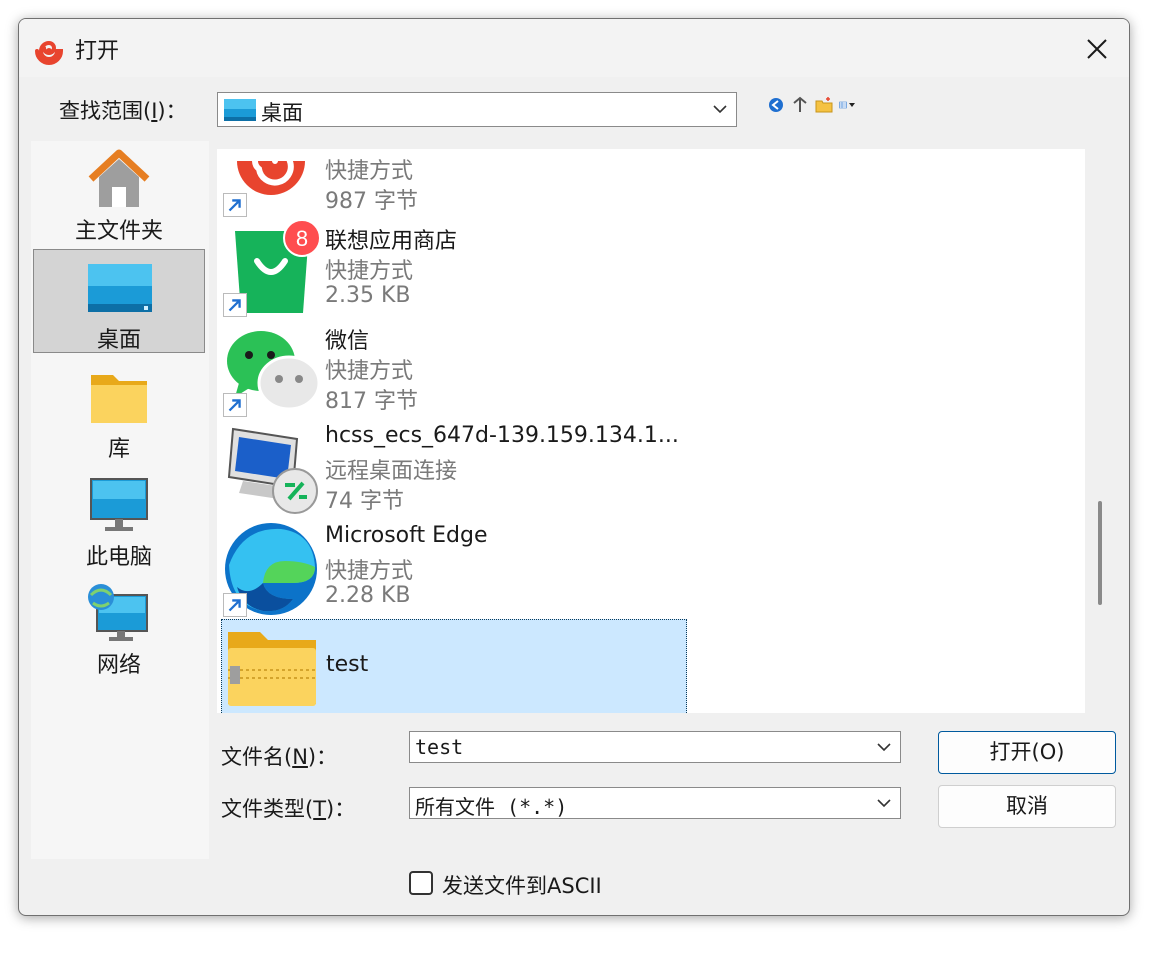 This screenshot has height=957, width=1150. I want to click on file-item: 8 联想应用商店 快捷方式 2.35 KB, so click(454, 269).